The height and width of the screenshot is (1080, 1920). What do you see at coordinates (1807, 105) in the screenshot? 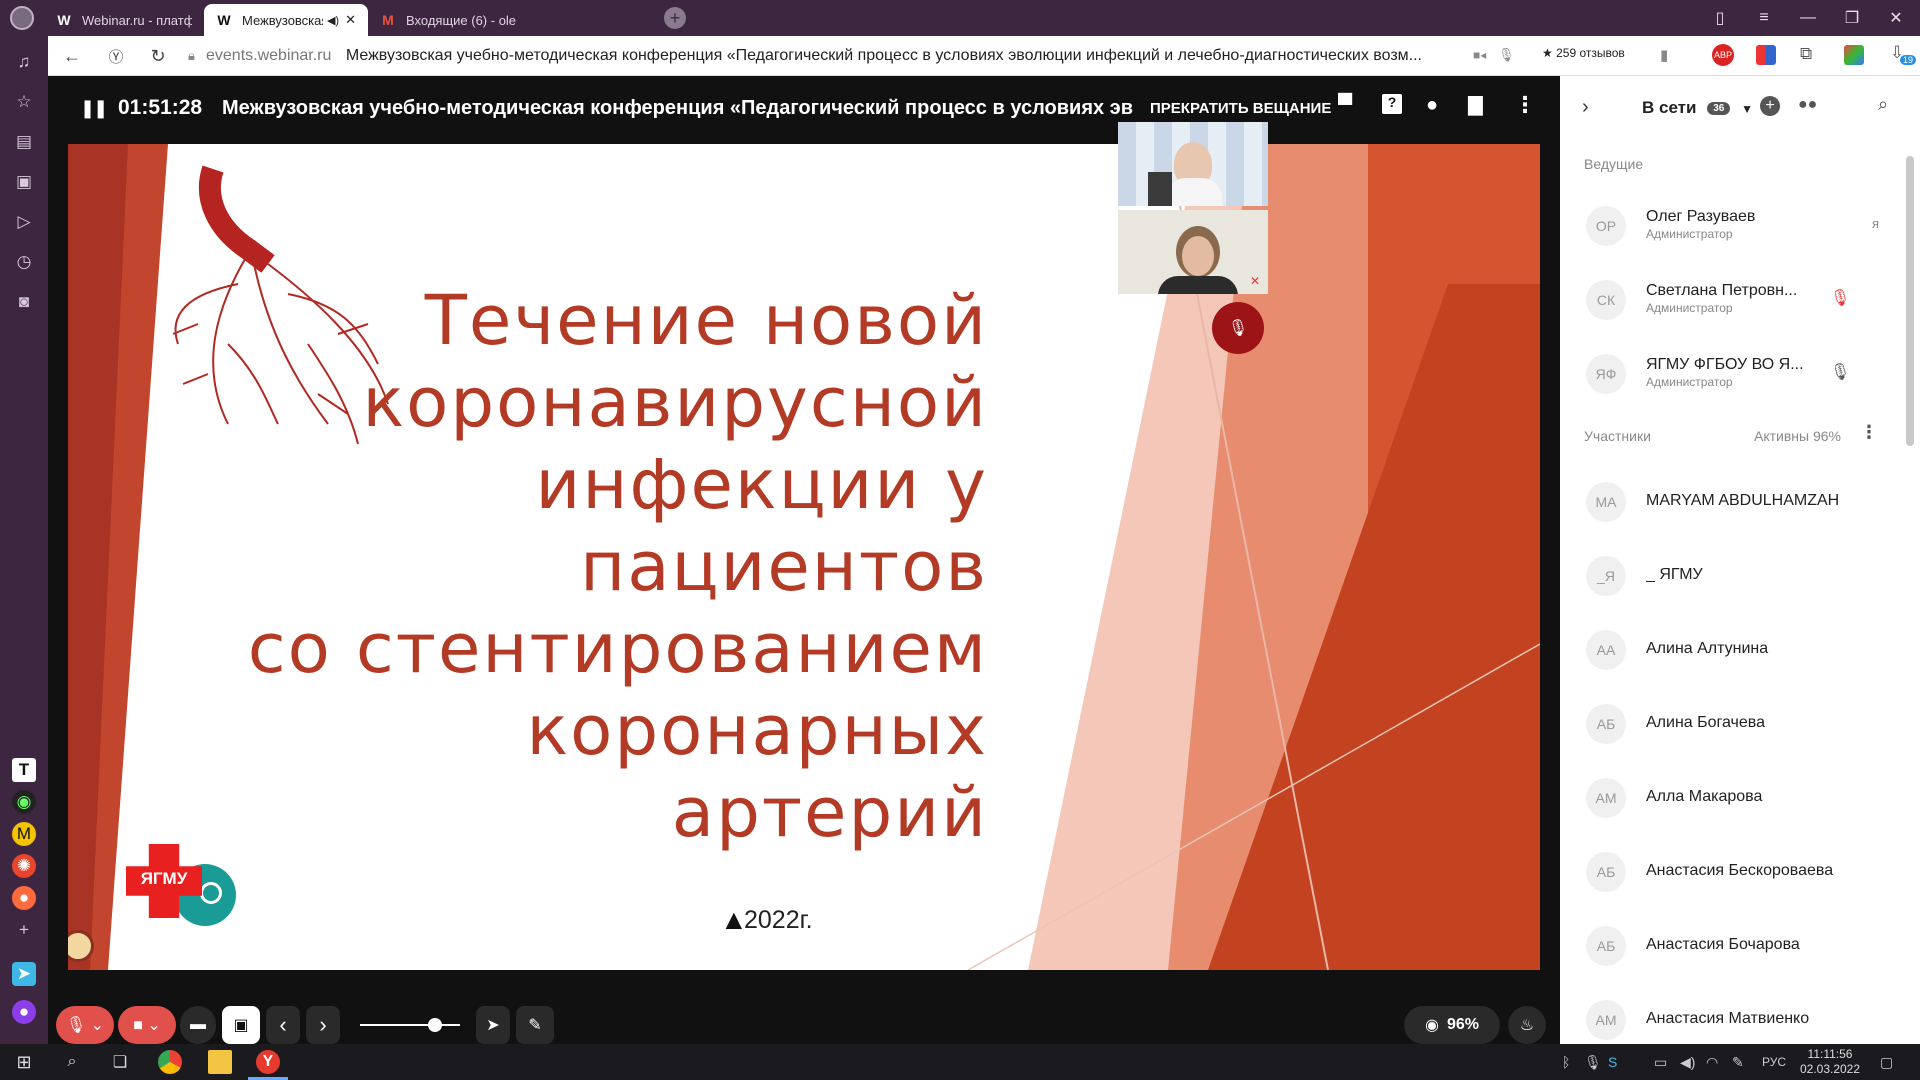
I see `users-icon: ●●` at bounding box center [1807, 105].